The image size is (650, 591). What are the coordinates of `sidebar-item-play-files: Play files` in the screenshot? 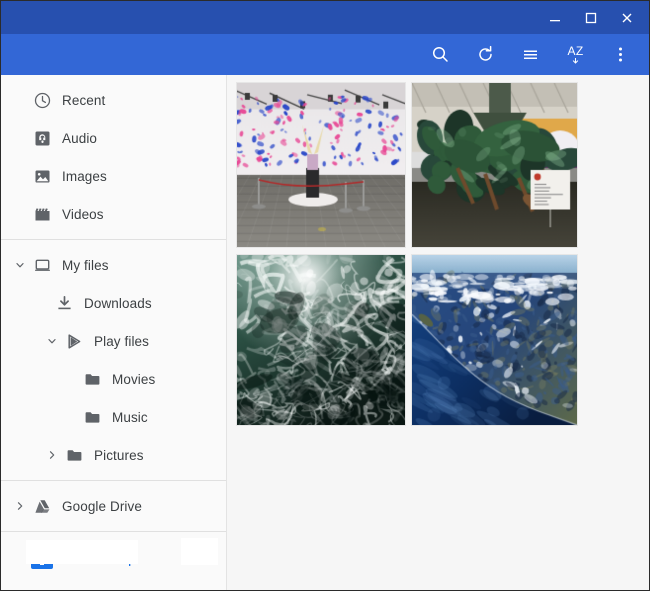 It's located at (113, 341).